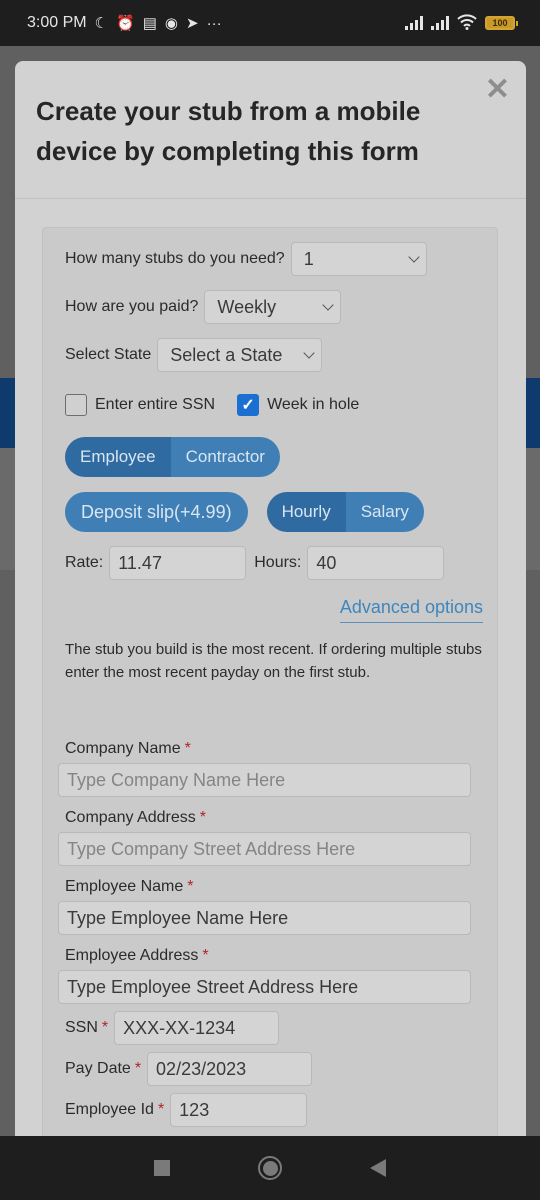  I want to click on worker-type-toggle: Employee Contractor, so click(172, 457).